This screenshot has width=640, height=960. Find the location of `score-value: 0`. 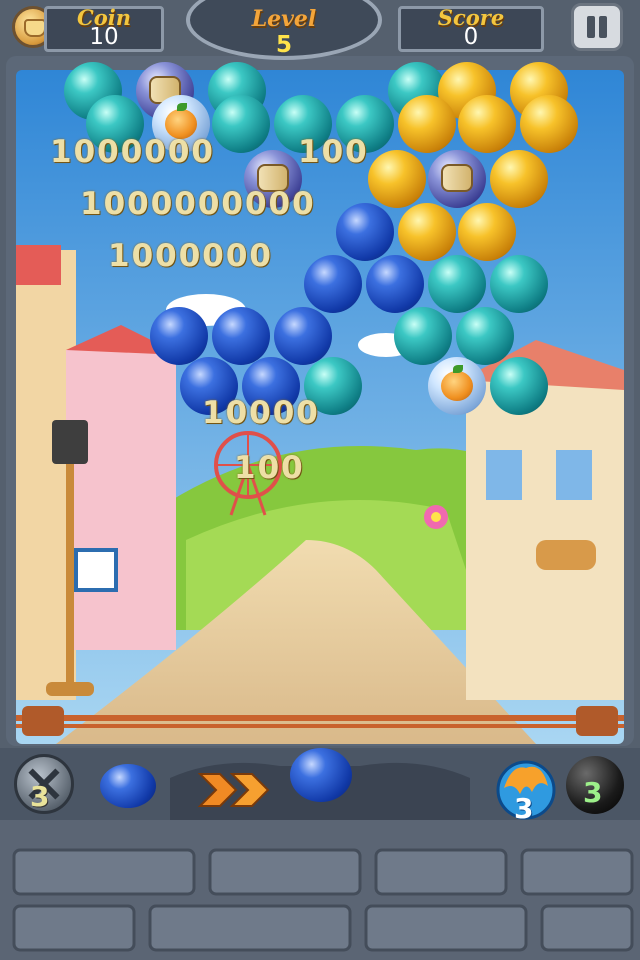

score-value: 0 is located at coordinates (471, 37).